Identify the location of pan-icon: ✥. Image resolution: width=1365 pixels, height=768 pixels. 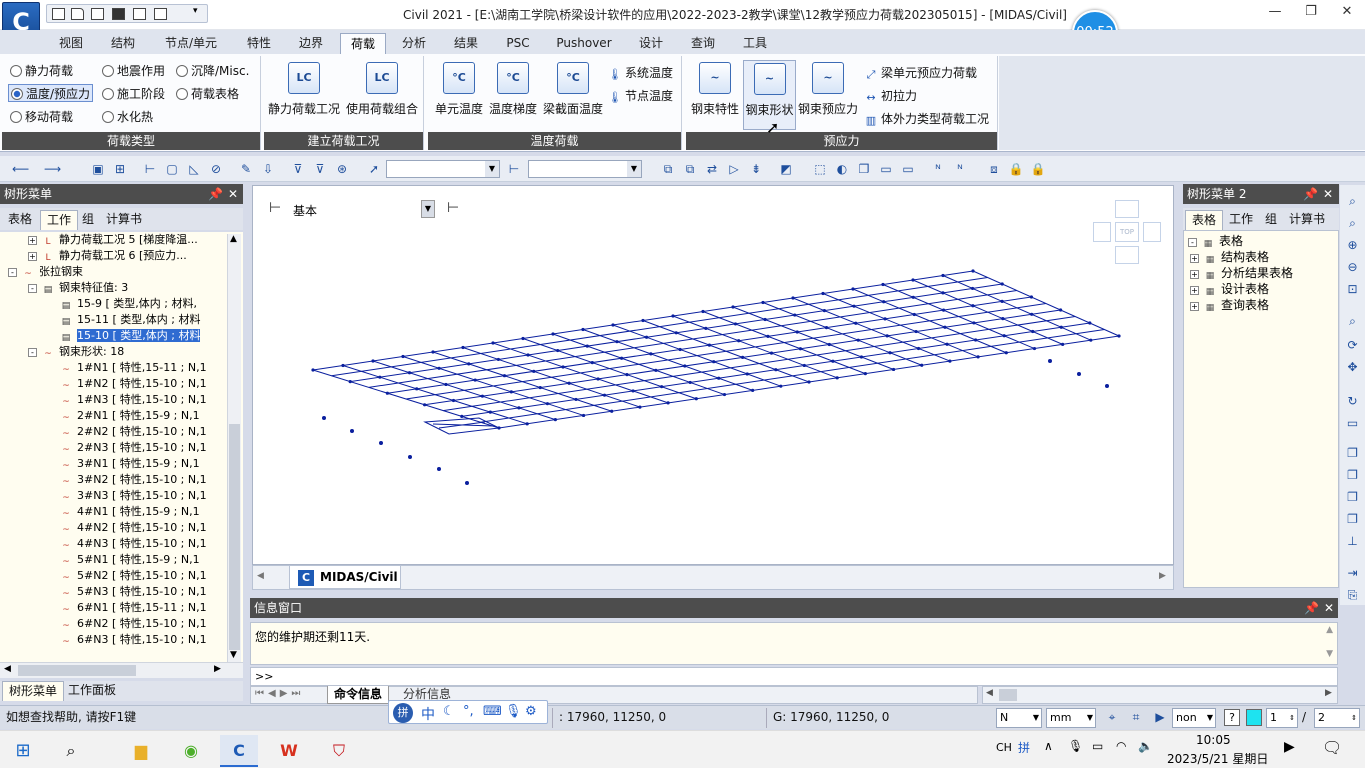
(1352, 367).